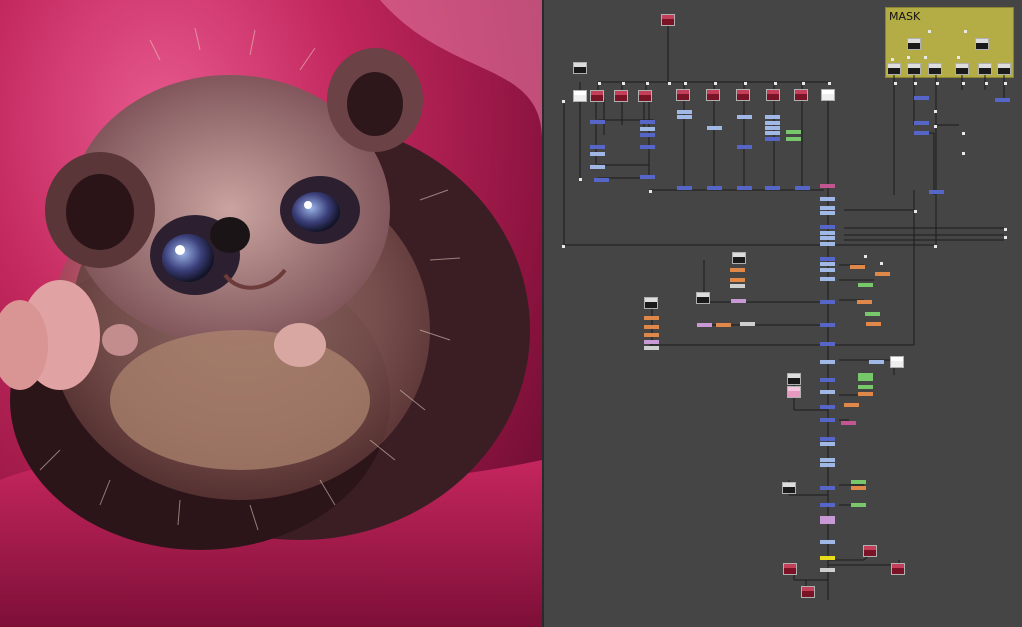 This screenshot has height=627, width=1022. Describe the element at coordinates (668, 20) in the screenshot. I see `read-node-top` at that location.